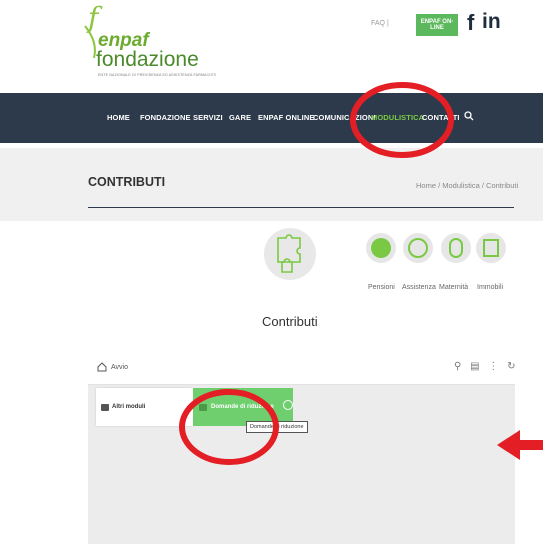  What do you see at coordinates (520, 445) in the screenshot?
I see `red-arrow-icon` at bounding box center [520, 445].